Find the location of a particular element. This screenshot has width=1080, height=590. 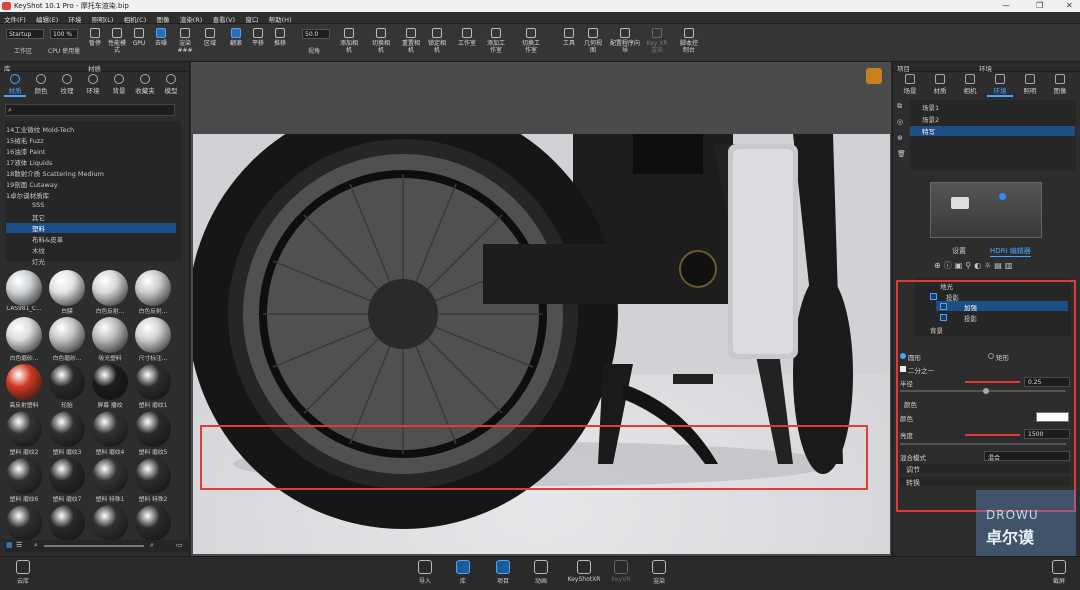

denoise-button: 去噪 is located at coordinates (161, 37).